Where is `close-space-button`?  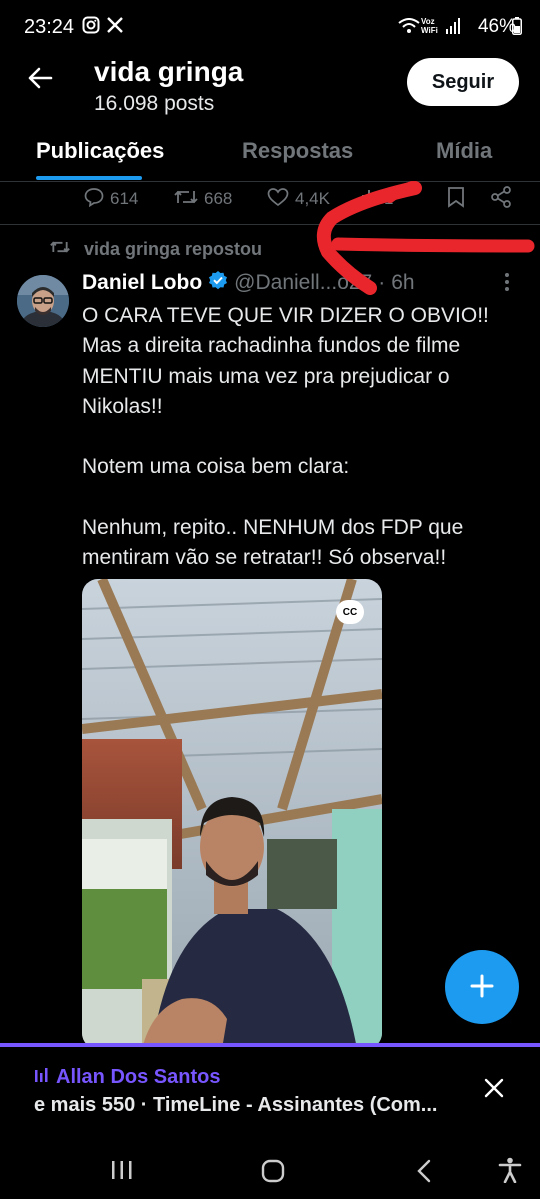
close-space-button is located at coordinates (494, 1090).